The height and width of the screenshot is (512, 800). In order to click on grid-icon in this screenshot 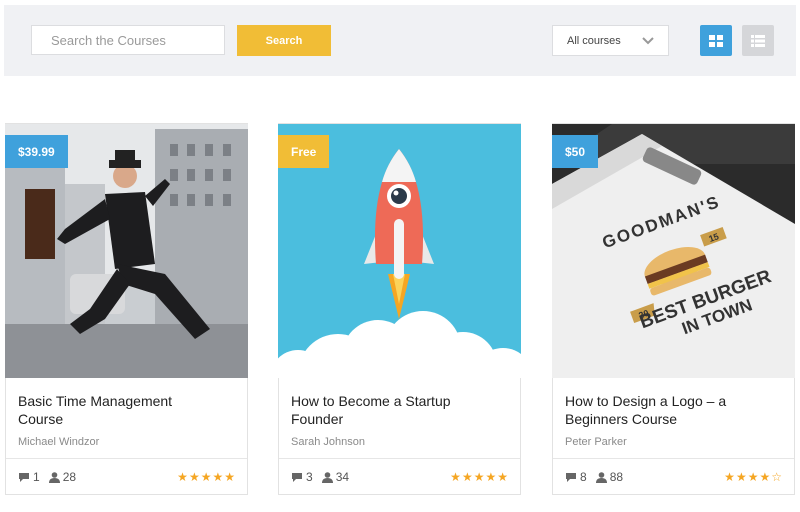, I will do `click(716, 40)`.